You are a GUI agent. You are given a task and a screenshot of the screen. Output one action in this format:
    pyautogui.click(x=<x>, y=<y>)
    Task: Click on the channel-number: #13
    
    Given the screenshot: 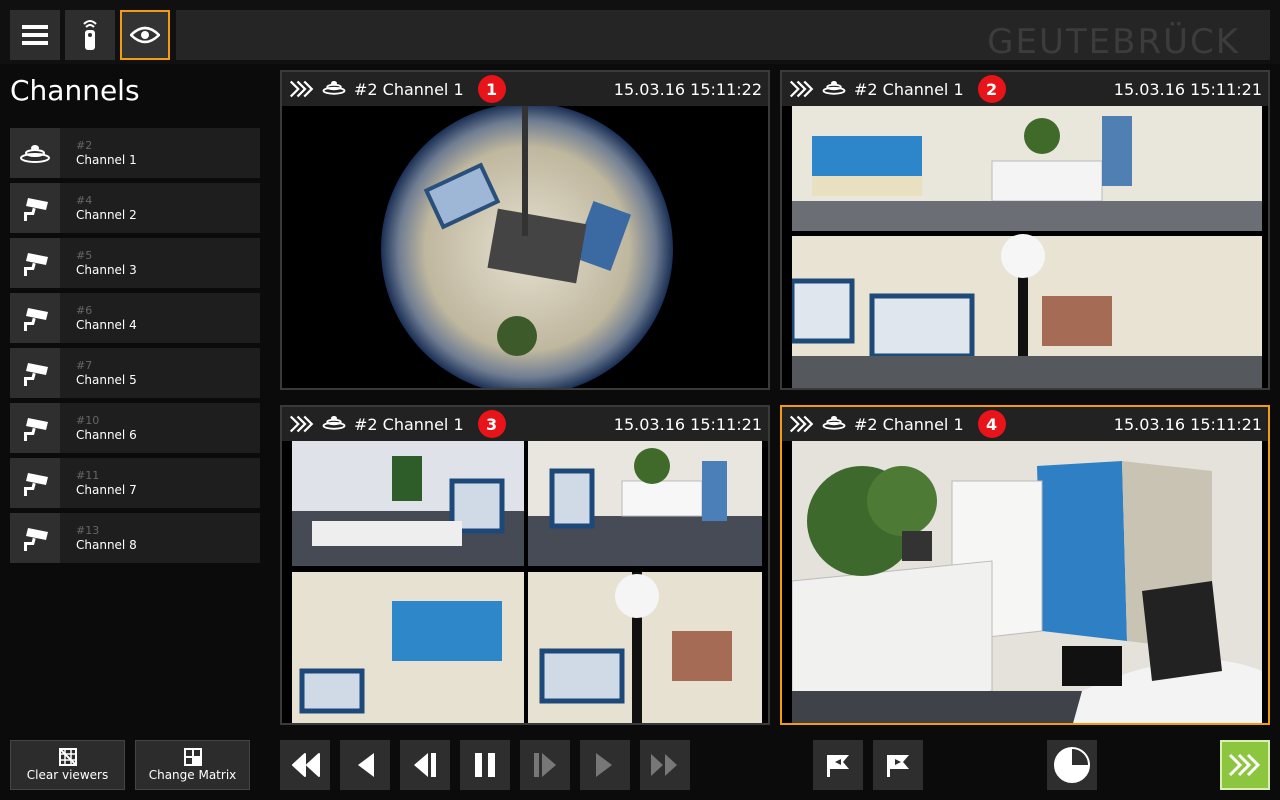 What is the action you would take?
    pyautogui.click(x=88, y=530)
    